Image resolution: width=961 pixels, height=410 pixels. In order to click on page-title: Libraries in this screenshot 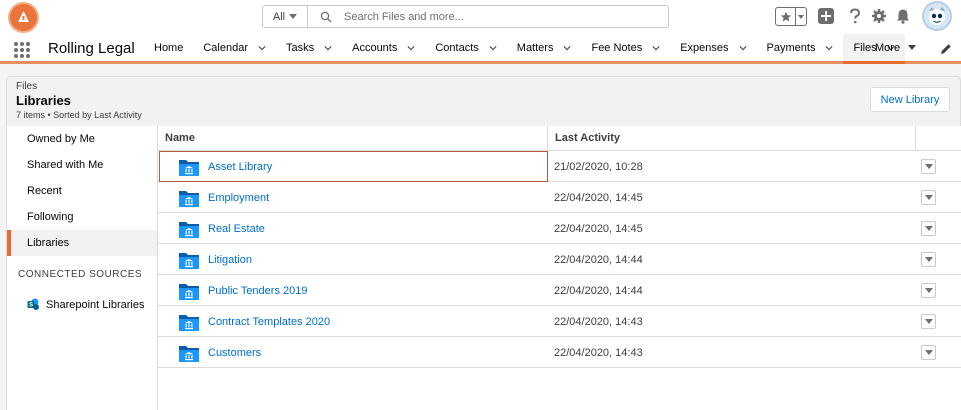, I will do `click(43, 100)`.